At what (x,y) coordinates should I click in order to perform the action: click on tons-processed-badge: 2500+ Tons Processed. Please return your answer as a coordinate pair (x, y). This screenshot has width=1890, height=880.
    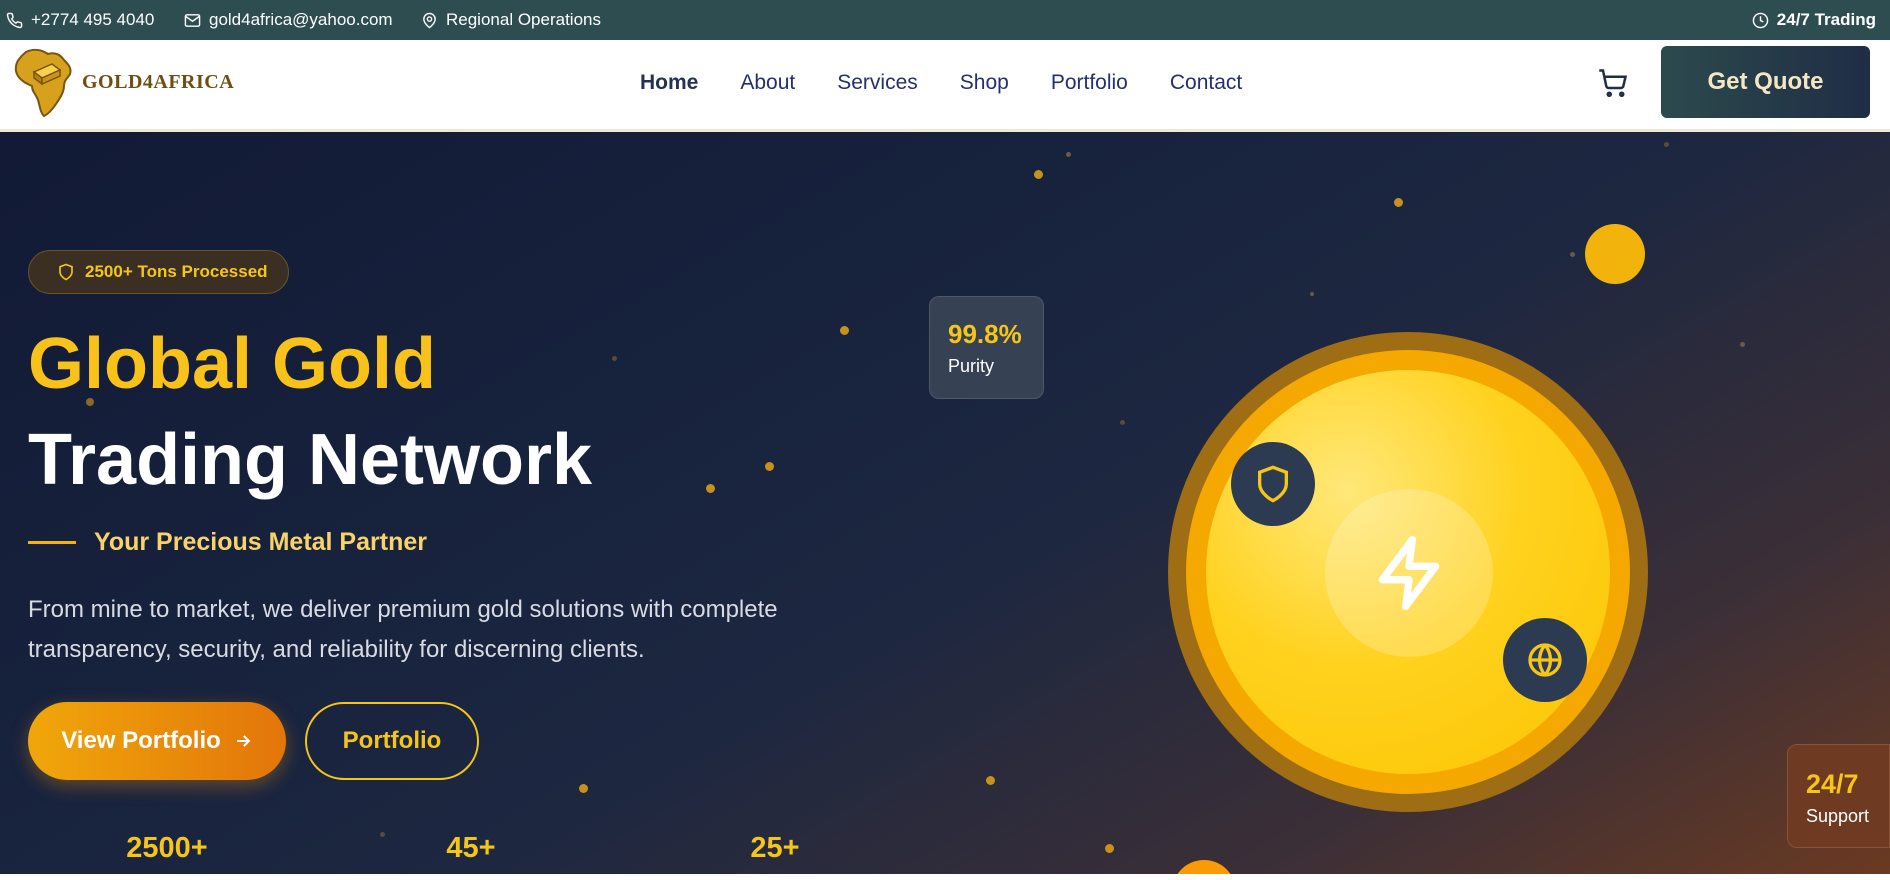
    Looking at the image, I should click on (158, 272).